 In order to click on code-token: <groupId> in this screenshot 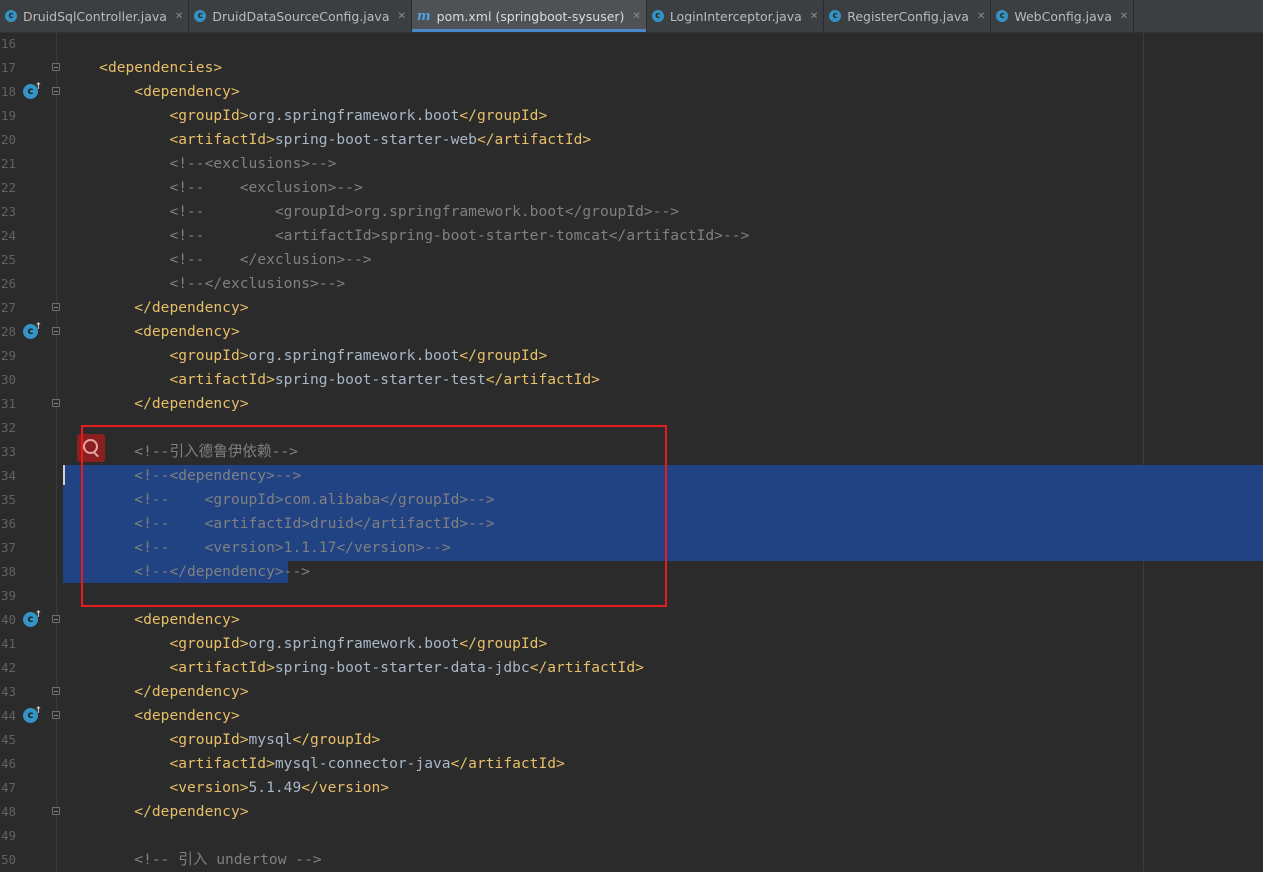, I will do `click(209, 739)`.